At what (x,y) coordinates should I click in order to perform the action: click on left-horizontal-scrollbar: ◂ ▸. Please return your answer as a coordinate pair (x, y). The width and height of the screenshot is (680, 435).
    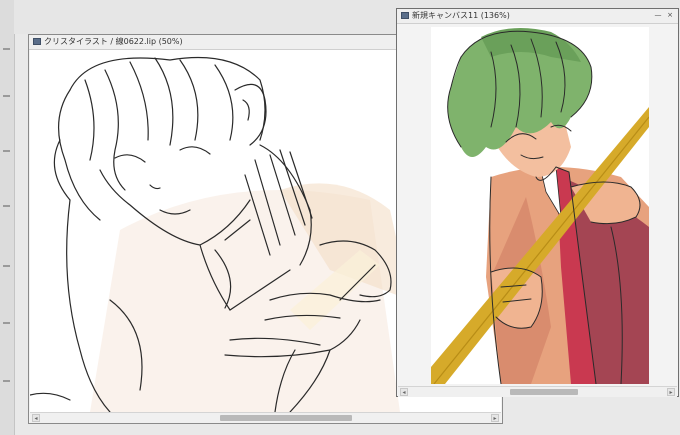
    Looking at the image, I should click on (265, 417).